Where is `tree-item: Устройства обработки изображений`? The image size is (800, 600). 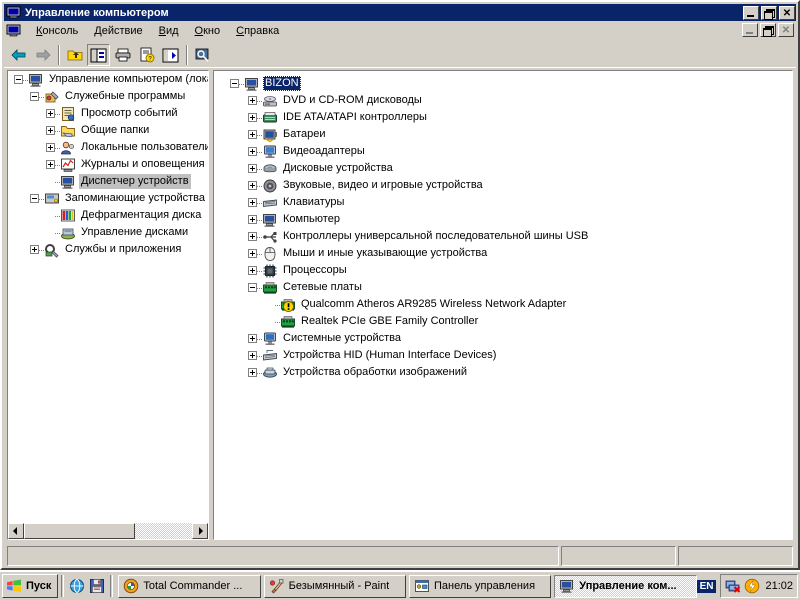
tree-item: Устройства обработки изображений is located at coordinates (503, 372).